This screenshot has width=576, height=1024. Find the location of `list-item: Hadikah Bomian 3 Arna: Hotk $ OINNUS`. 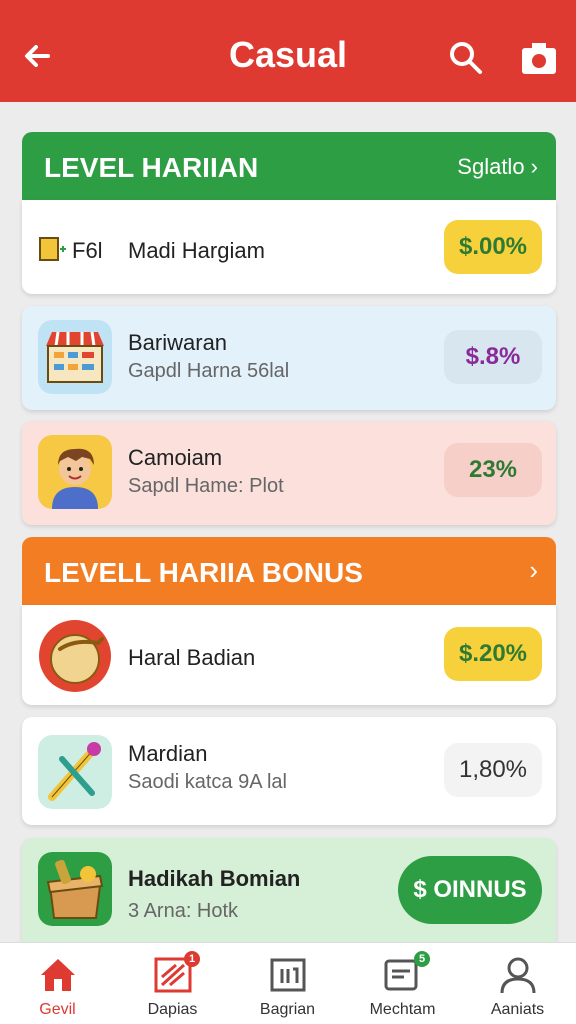

list-item: Hadikah Bomian 3 Arna: Hotk $ OINNUS is located at coordinates (289, 890).